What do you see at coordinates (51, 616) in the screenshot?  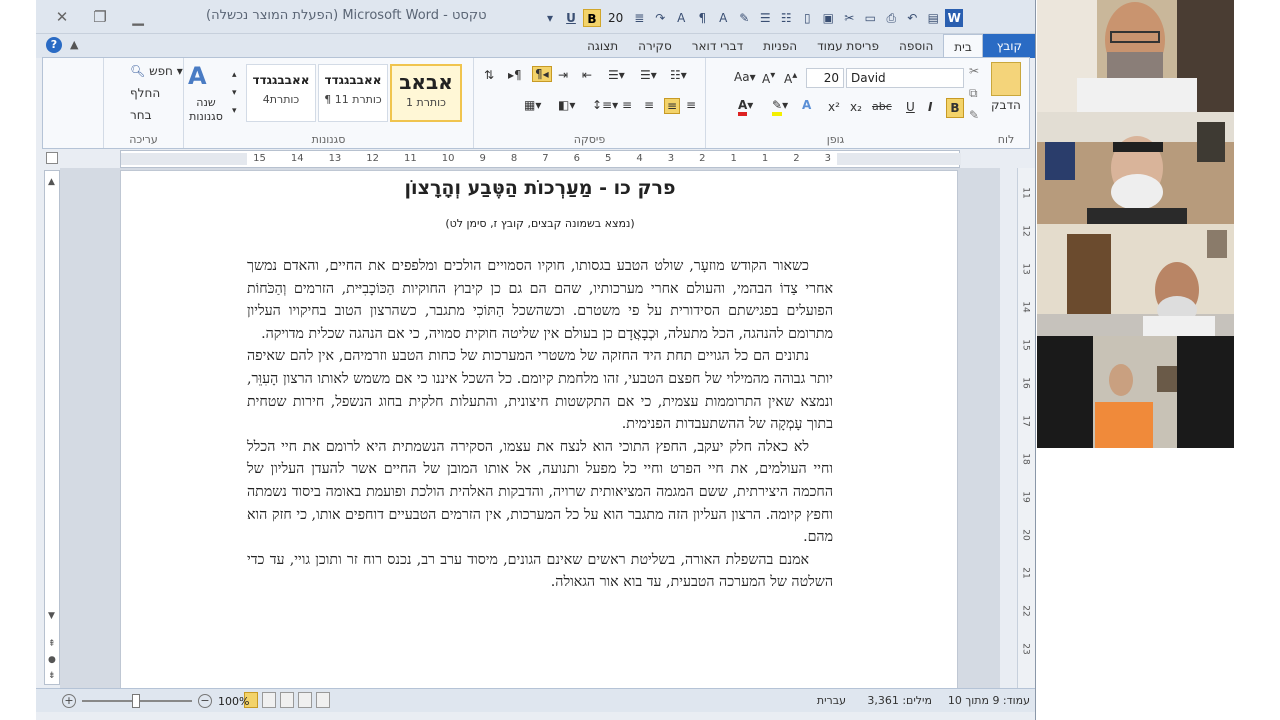 I see `scroll-down-icon: ▼` at bounding box center [51, 616].